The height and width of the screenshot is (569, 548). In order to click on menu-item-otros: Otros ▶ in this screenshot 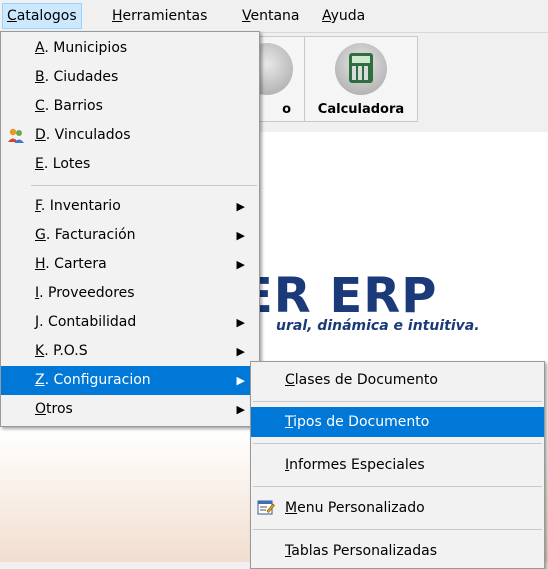, I will do `click(130, 409)`.